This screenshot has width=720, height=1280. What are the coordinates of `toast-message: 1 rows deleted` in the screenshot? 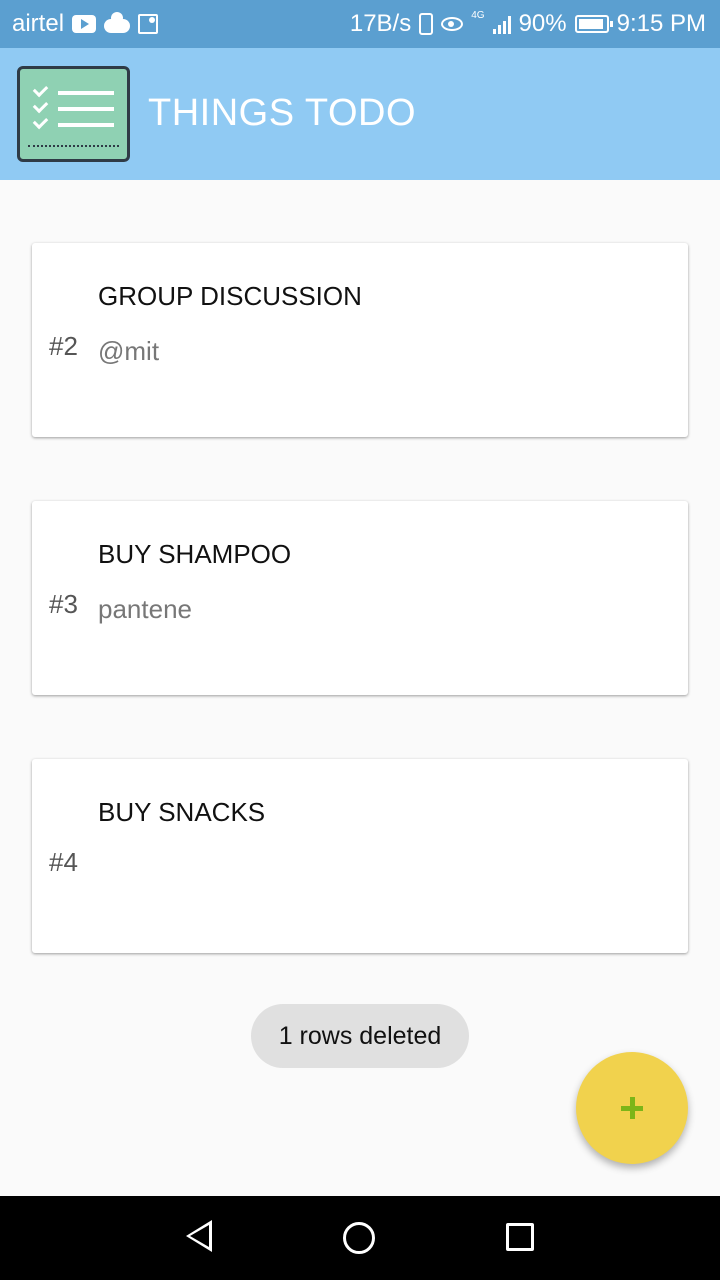 It's located at (360, 1036).